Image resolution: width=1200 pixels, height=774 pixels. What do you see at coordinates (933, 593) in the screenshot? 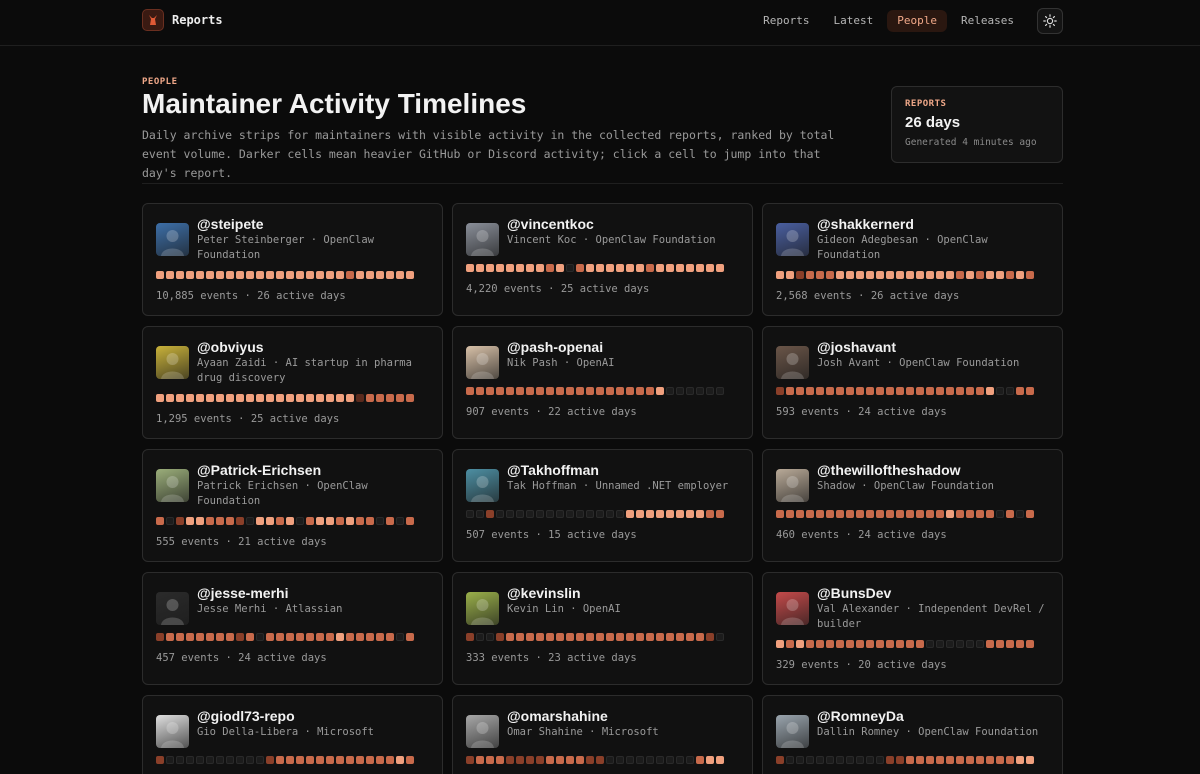
I see `person-handle: @BunsDev` at bounding box center [933, 593].